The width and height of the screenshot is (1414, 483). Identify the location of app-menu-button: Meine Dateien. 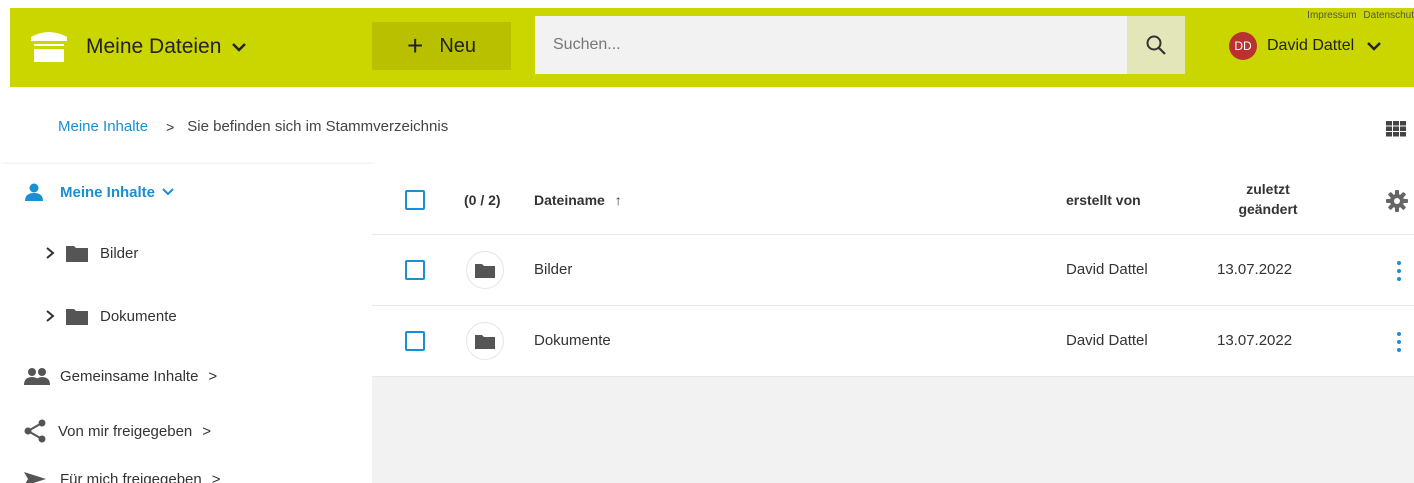
(137, 47).